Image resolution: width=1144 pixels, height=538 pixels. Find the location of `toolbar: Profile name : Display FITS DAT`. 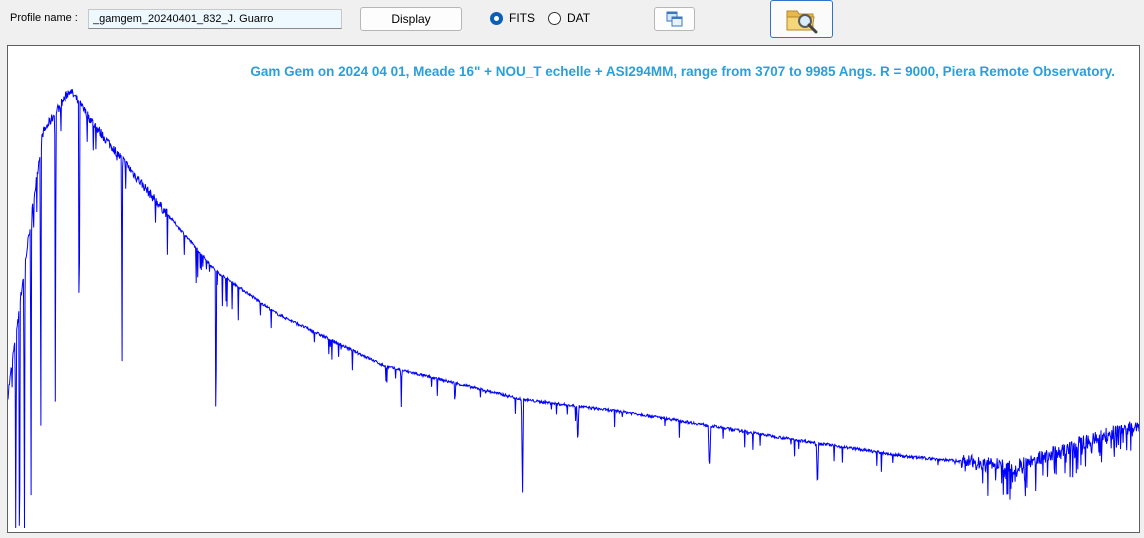

toolbar: Profile name : Display FITS DAT is located at coordinates (572, 22).